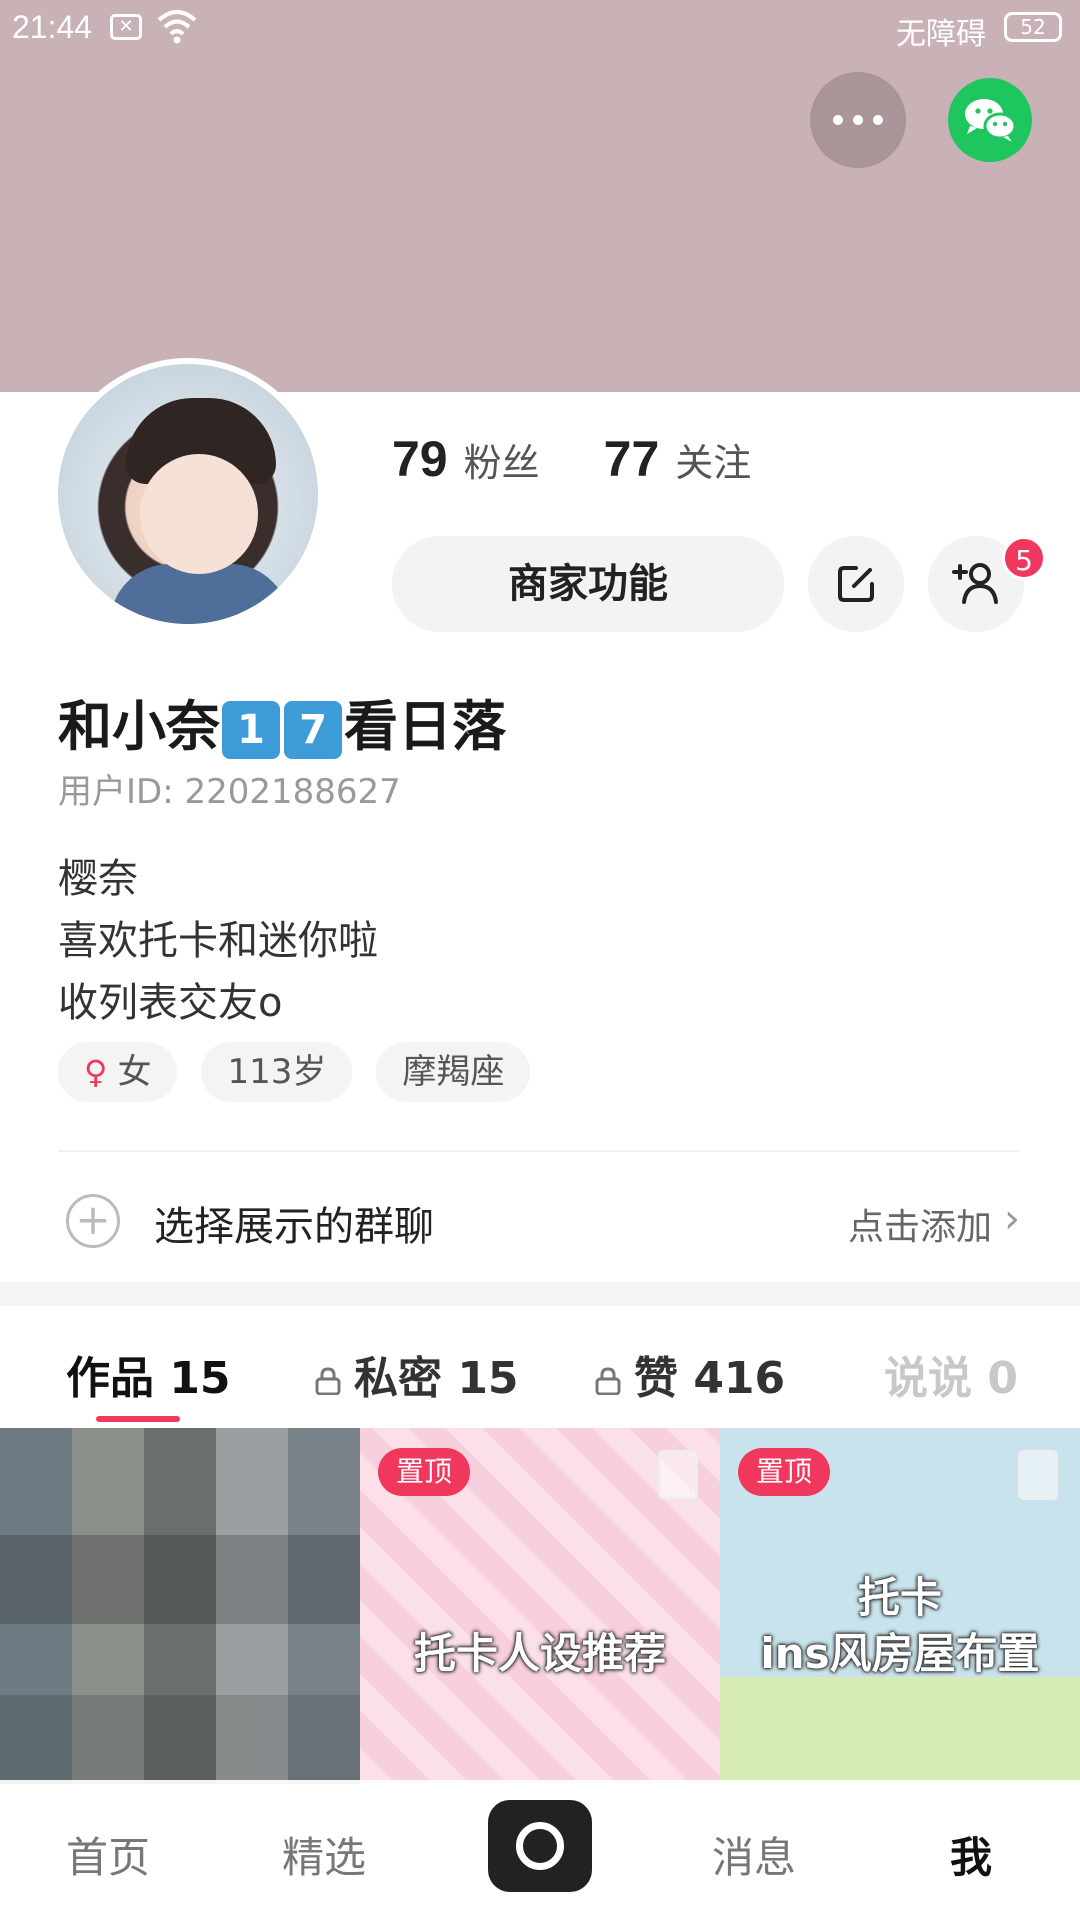  I want to click on work-title-line: ins风房屋布置, so click(900, 1653).